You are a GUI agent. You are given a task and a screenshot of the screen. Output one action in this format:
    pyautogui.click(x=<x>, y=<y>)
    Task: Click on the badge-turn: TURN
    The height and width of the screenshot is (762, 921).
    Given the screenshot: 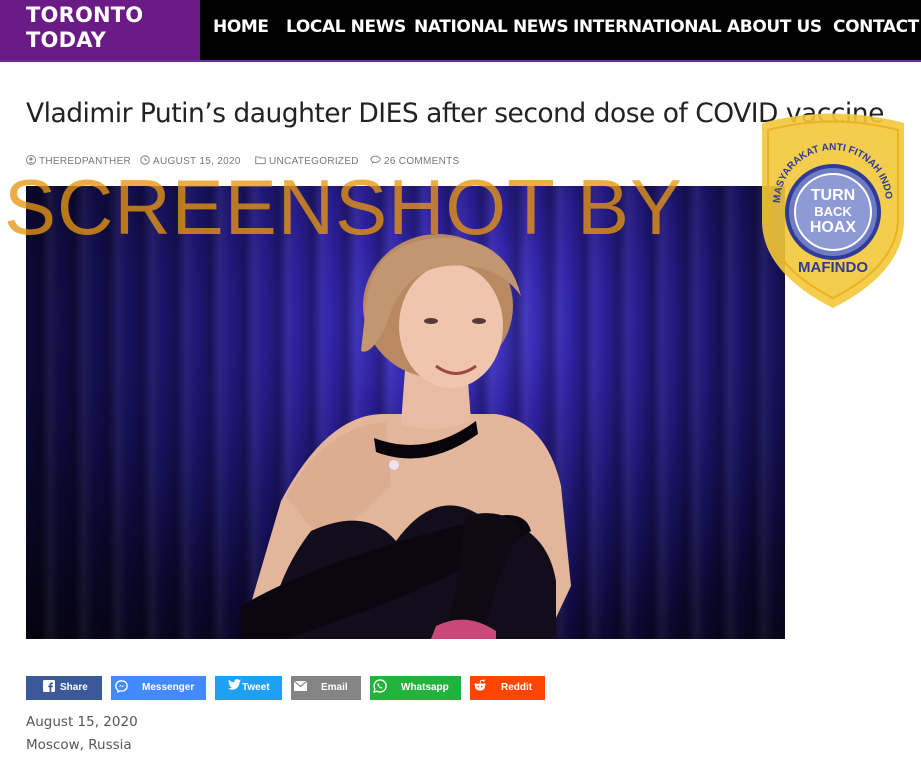 What is the action you would take?
    pyautogui.click(x=833, y=195)
    